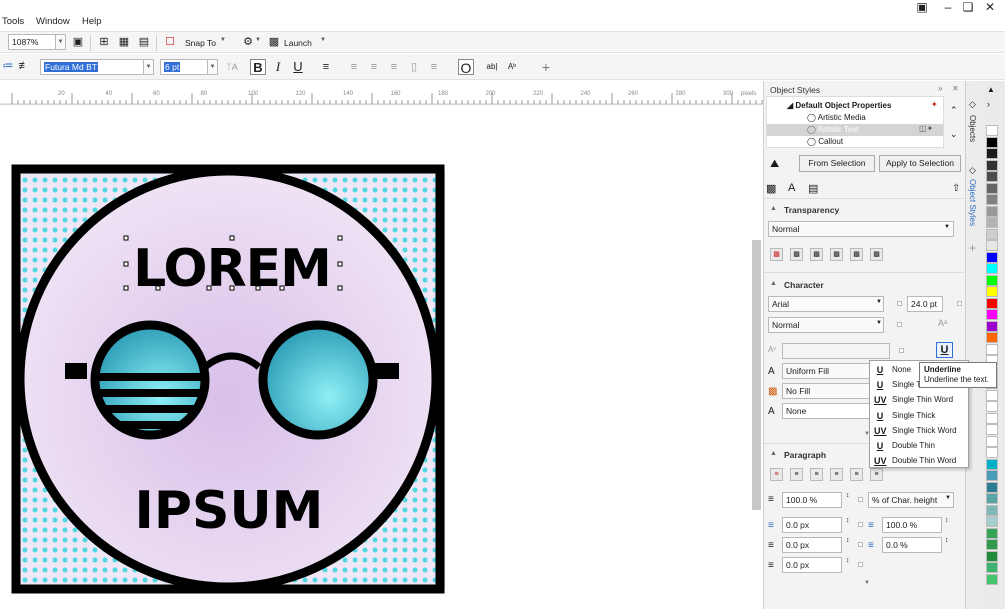  What do you see at coordinates (925, 304) in the screenshot?
I see `character-size-input: 24.0 pt` at bounding box center [925, 304].